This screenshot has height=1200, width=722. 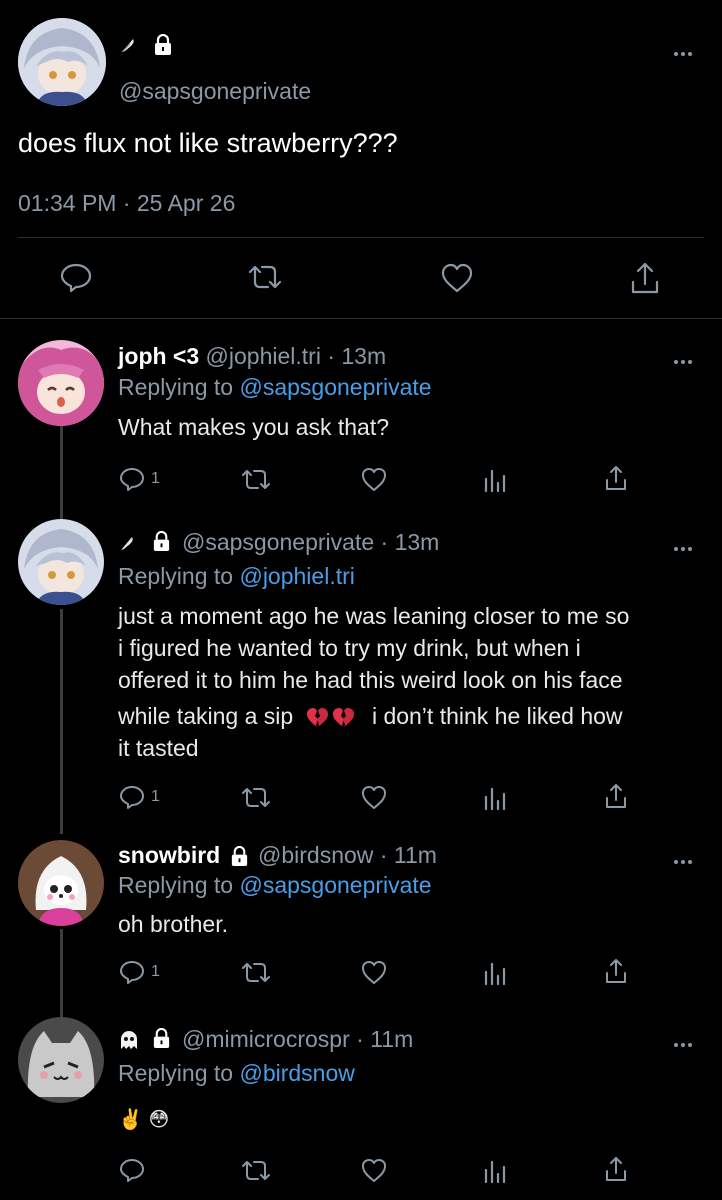 I want to click on handle: @sapsgoneprivate, so click(x=278, y=542).